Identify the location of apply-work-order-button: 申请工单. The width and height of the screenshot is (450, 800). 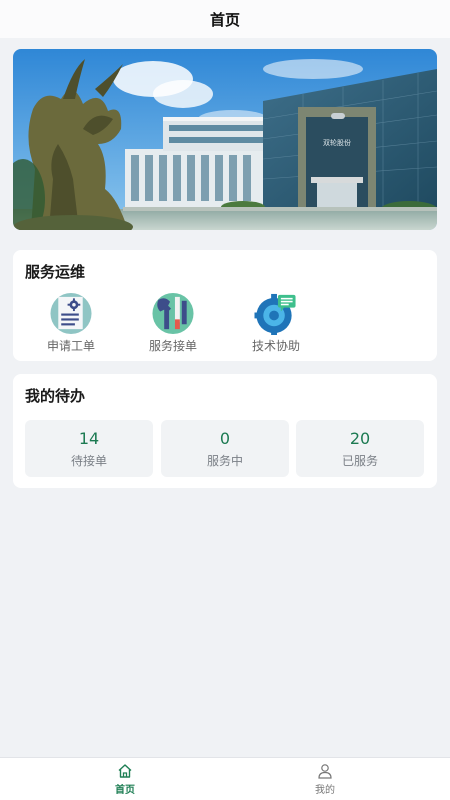
(71, 323).